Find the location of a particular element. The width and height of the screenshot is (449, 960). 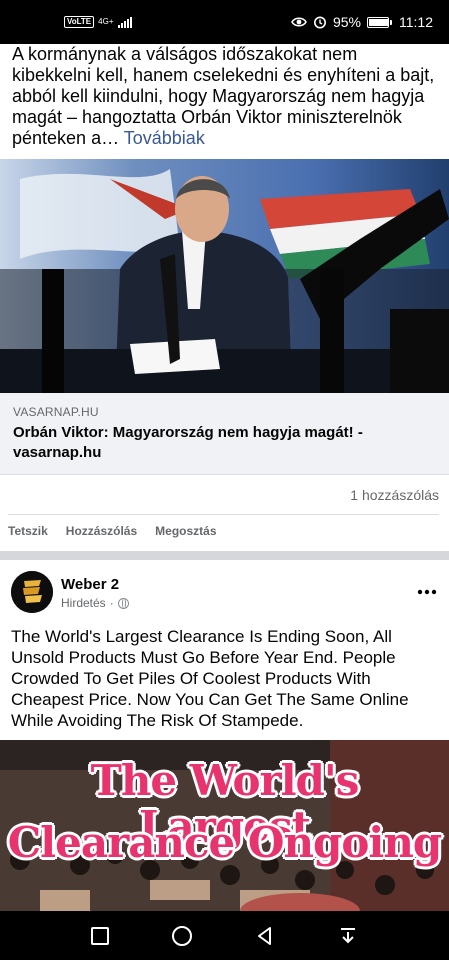

share-button: Megosztás is located at coordinates (185, 531).